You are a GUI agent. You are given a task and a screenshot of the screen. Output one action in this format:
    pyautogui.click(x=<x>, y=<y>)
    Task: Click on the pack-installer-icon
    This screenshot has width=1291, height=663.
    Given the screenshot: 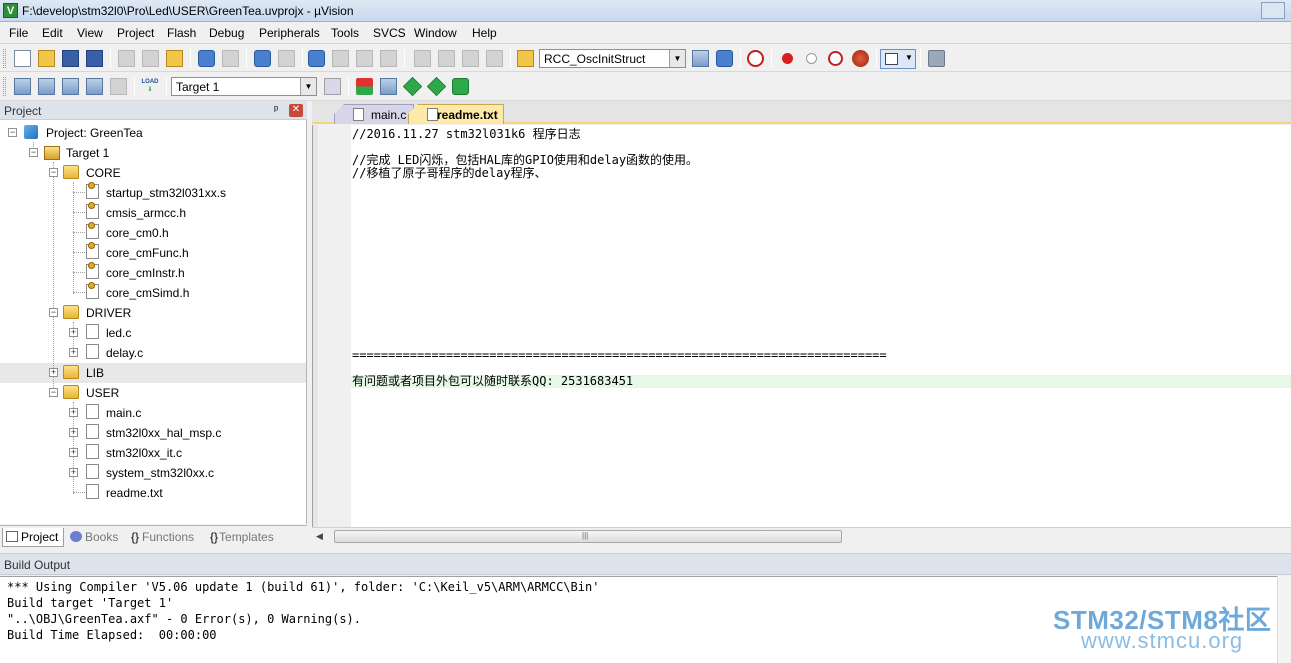 What is the action you would take?
    pyautogui.click(x=436, y=86)
    